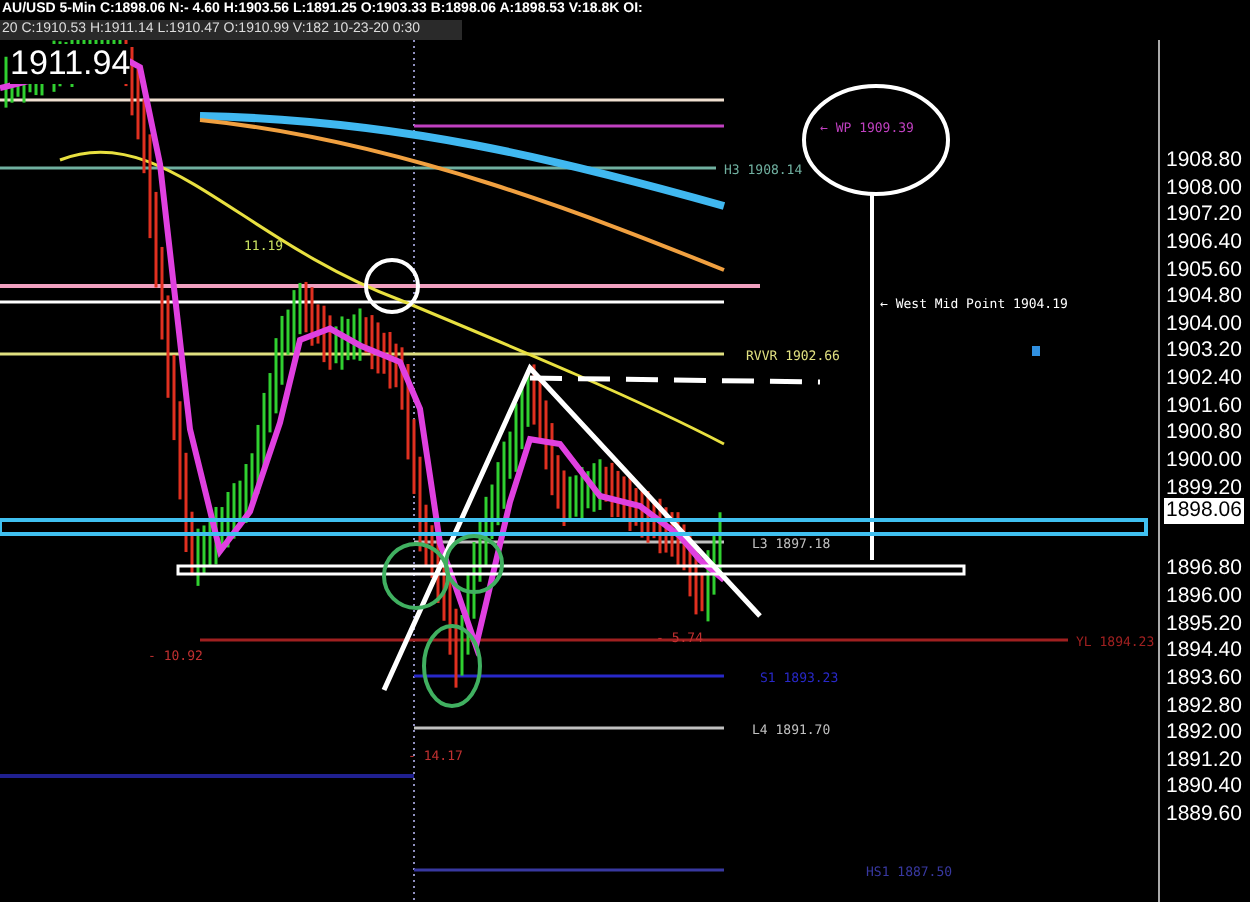 The width and height of the screenshot is (1250, 902). Describe the element at coordinates (1204, 596) in the screenshot. I see `axis-tick-label: 1896.00` at that location.